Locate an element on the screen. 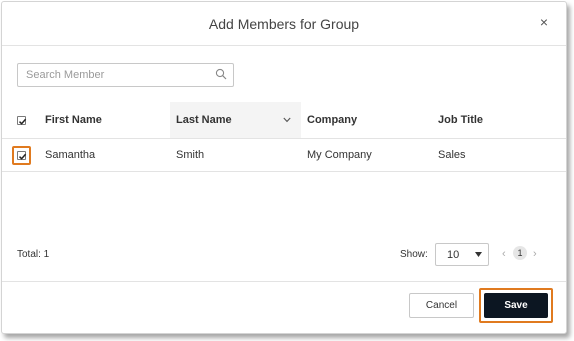  search-box is located at coordinates (125, 75).